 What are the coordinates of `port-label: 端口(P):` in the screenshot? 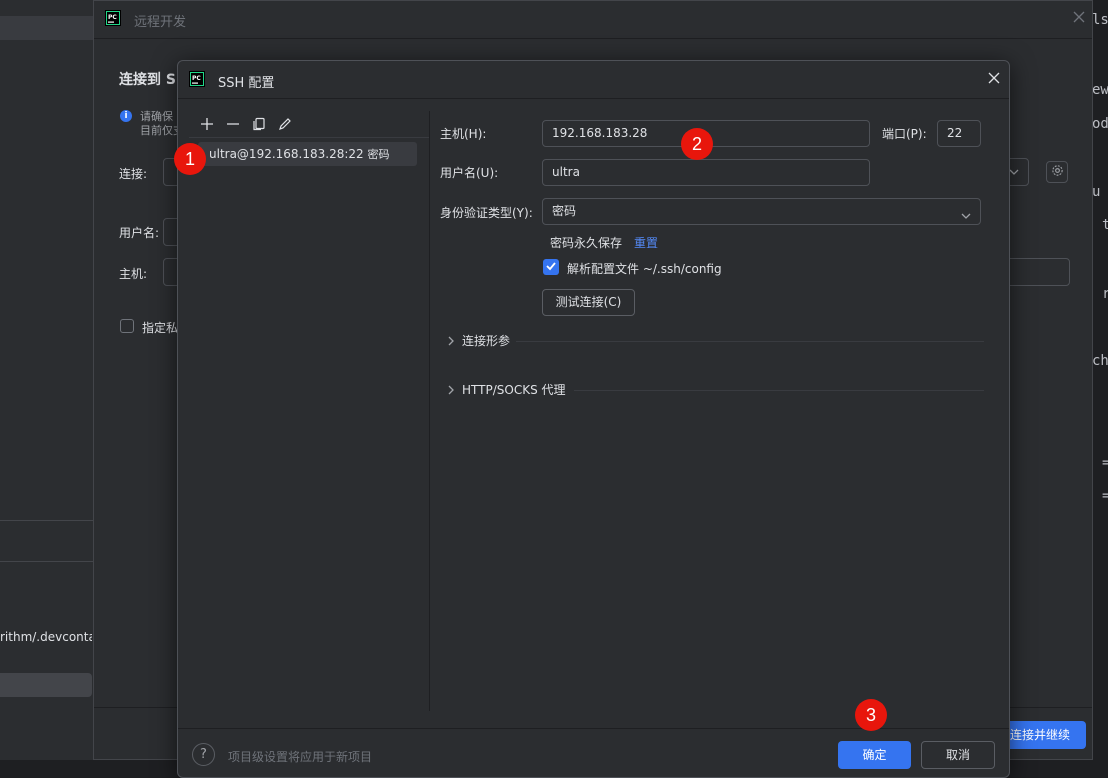 It's located at (904, 134).